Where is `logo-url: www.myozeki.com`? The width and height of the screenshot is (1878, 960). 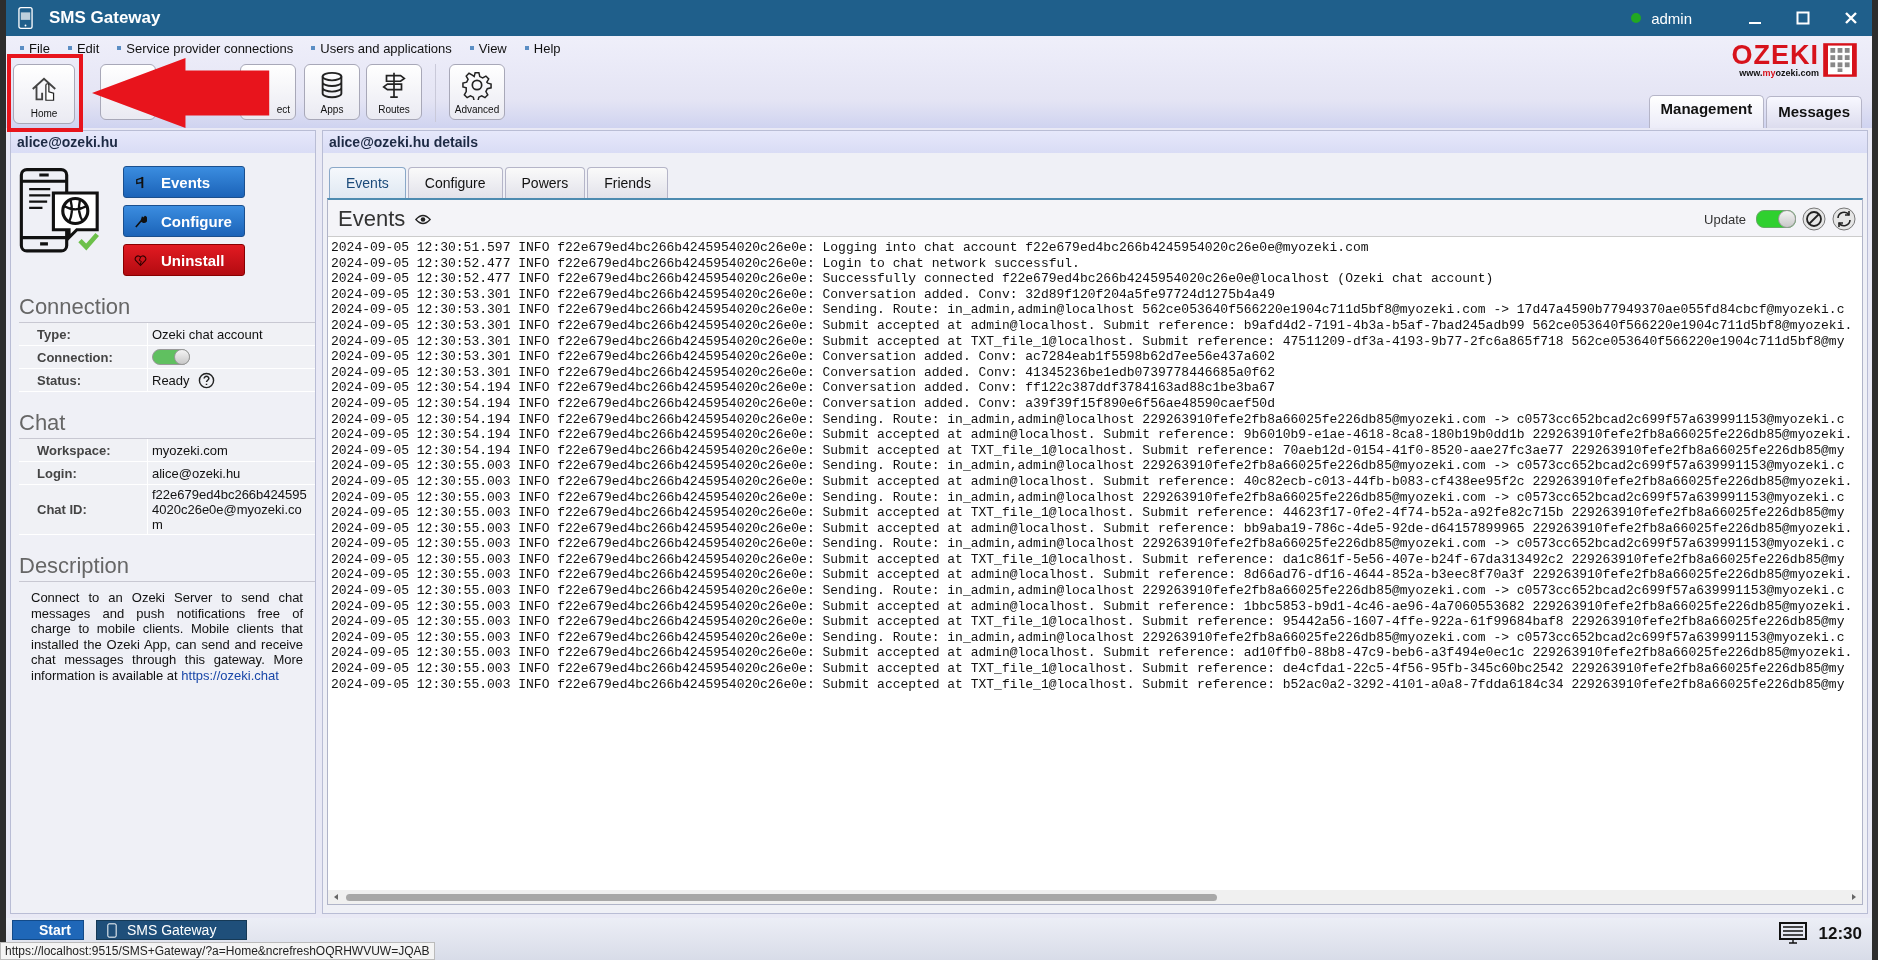 logo-url: www.myozeki.com is located at coordinates (1779, 73).